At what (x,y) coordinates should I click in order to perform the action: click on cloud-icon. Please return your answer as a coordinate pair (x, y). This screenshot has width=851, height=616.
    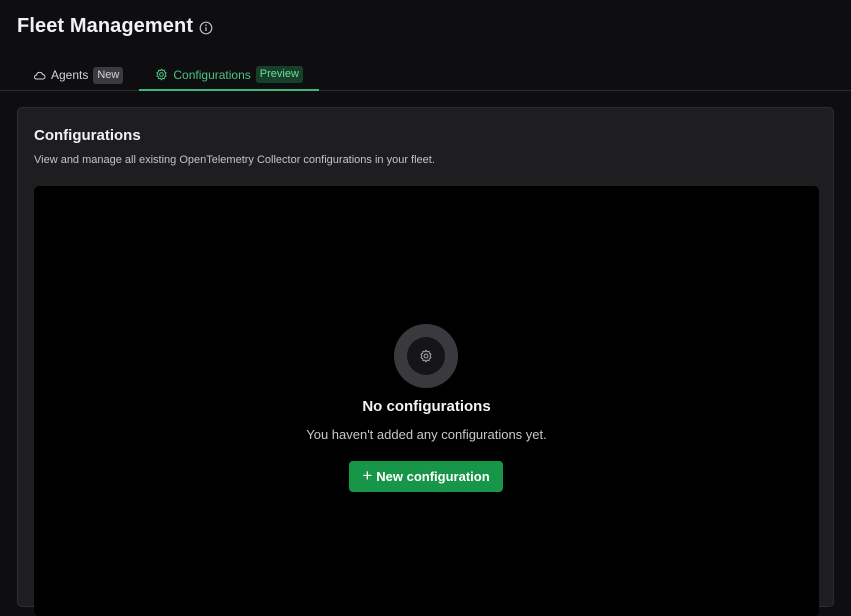
    Looking at the image, I should click on (39, 75).